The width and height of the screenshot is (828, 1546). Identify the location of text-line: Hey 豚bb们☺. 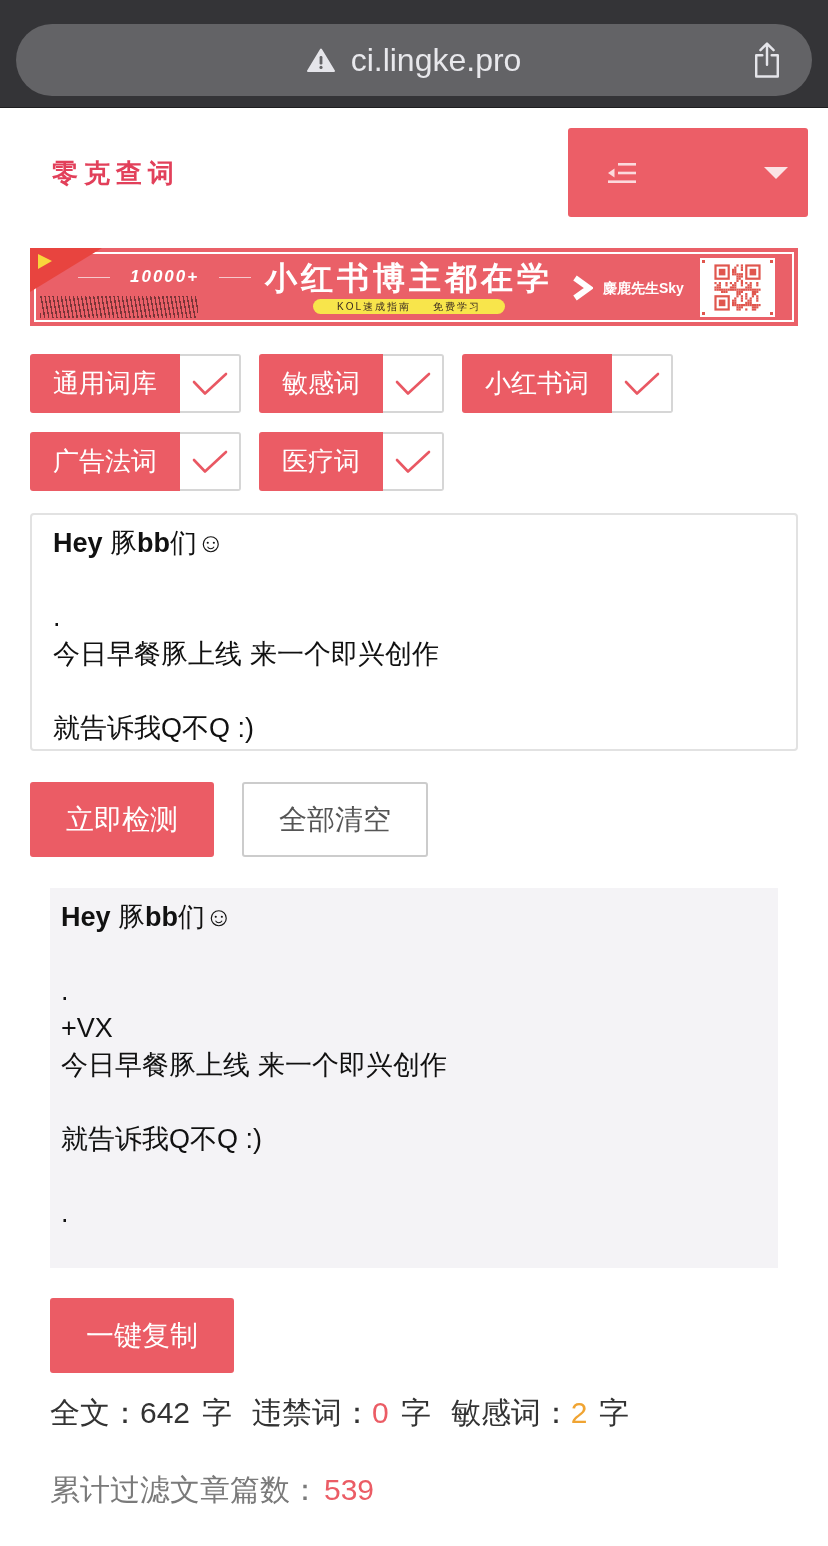
(139, 543).